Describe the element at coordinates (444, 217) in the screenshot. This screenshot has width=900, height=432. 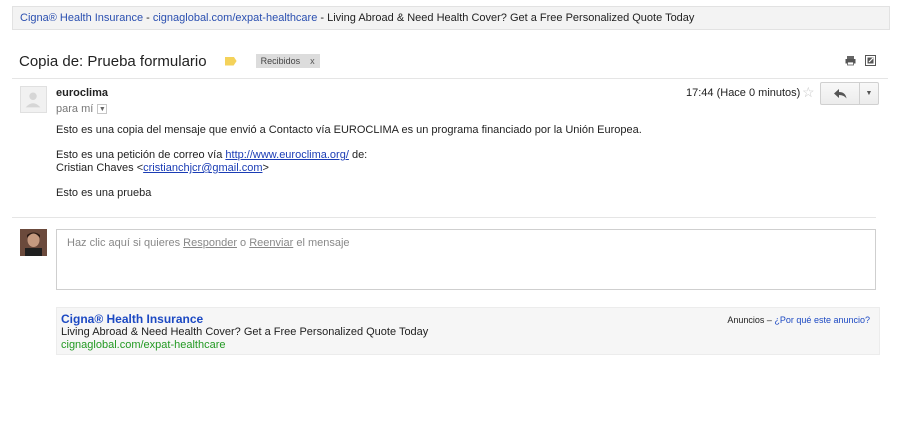
I see `message-divider` at that location.